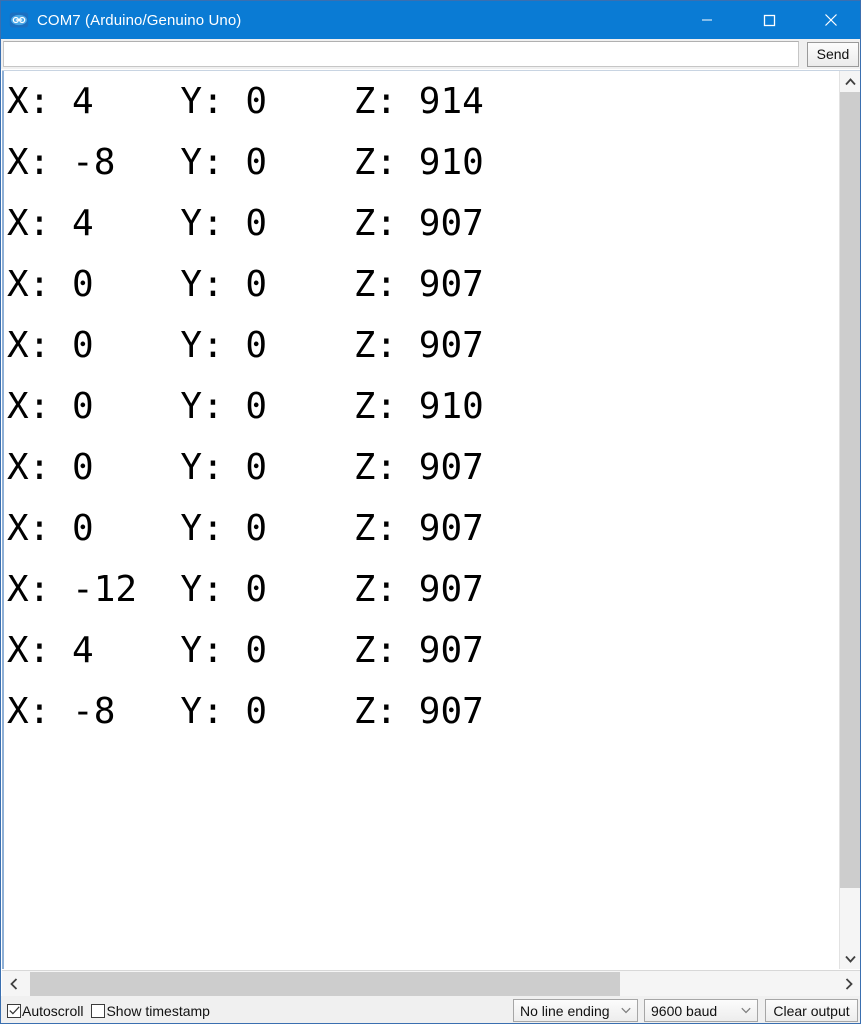 Image resolution: width=861 pixels, height=1024 pixels. What do you see at coordinates (811, 1010) in the screenshot?
I see `clear-output-button: Clear output` at bounding box center [811, 1010].